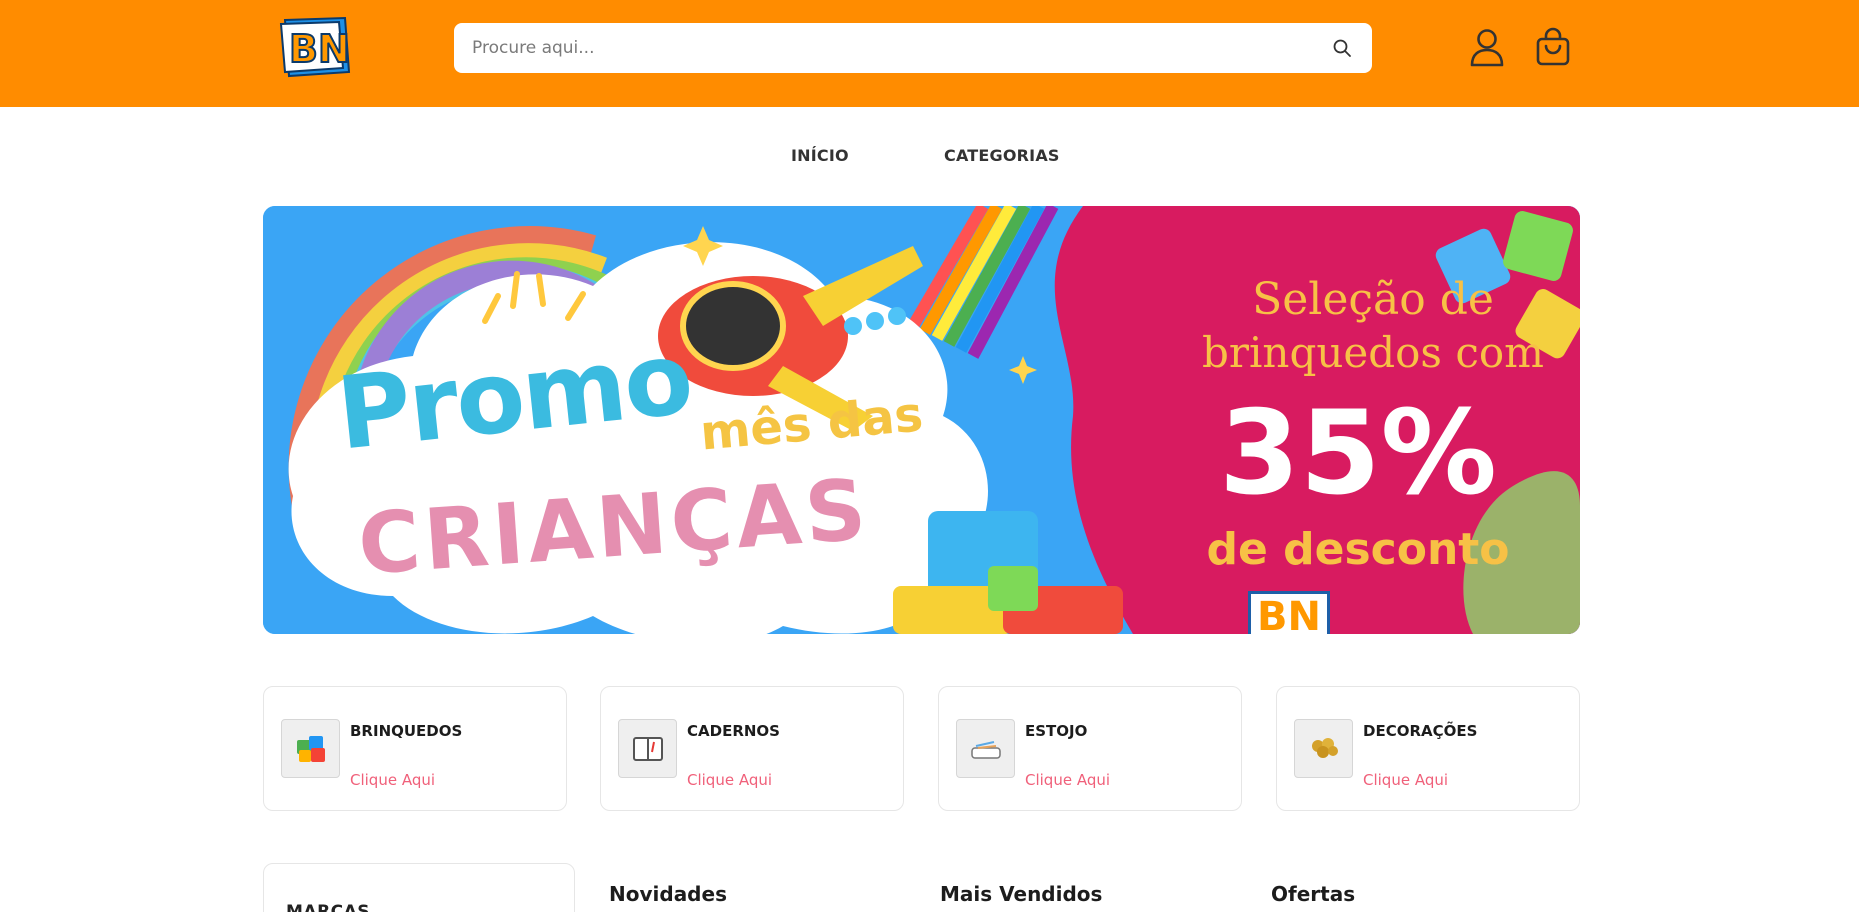  What do you see at coordinates (1056, 731) in the screenshot?
I see `category-title: ESTOJO` at bounding box center [1056, 731].